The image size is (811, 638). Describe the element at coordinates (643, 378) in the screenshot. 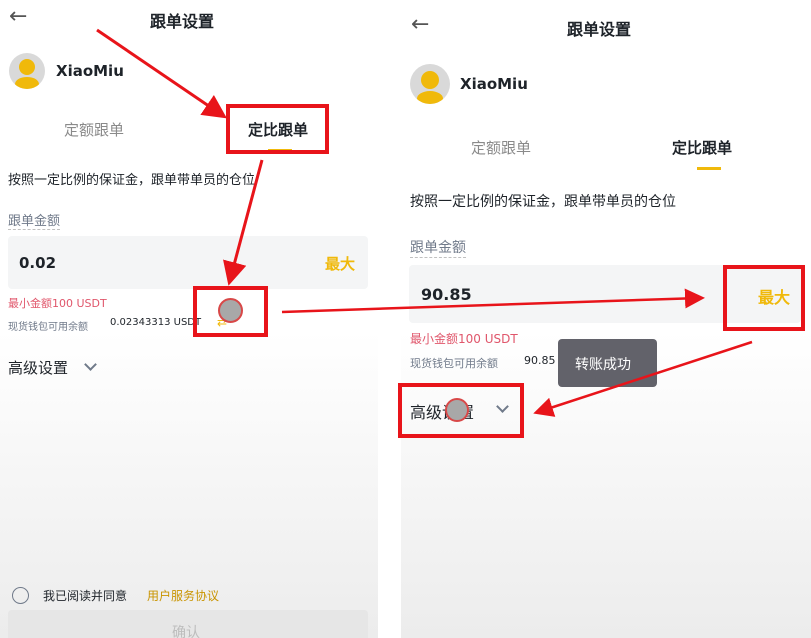

I see `arrow-to-advanced` at that location.